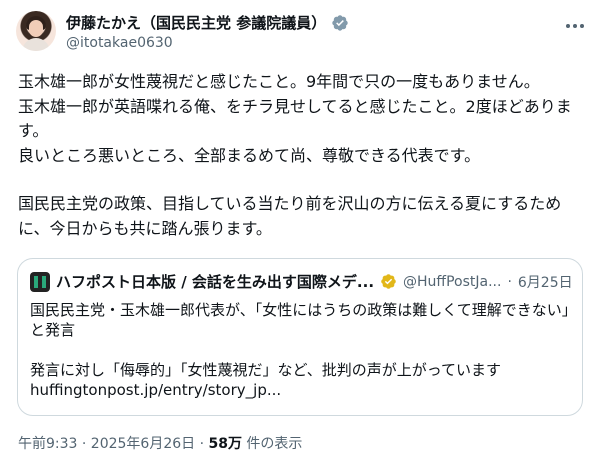 The image size is (601, 474). I want to click on tweet-line: 玉木雄一郎が女性蔑視だと感じたこと。9年間で只の一度もありません。, so click(279, 81).